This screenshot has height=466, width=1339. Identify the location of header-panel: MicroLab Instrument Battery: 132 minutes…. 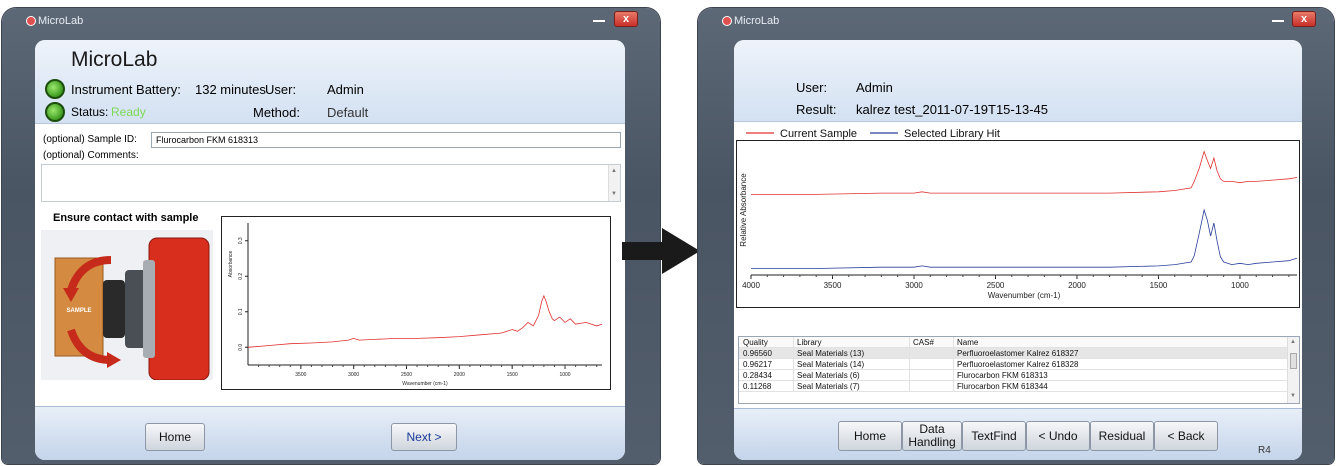
(330, 82).